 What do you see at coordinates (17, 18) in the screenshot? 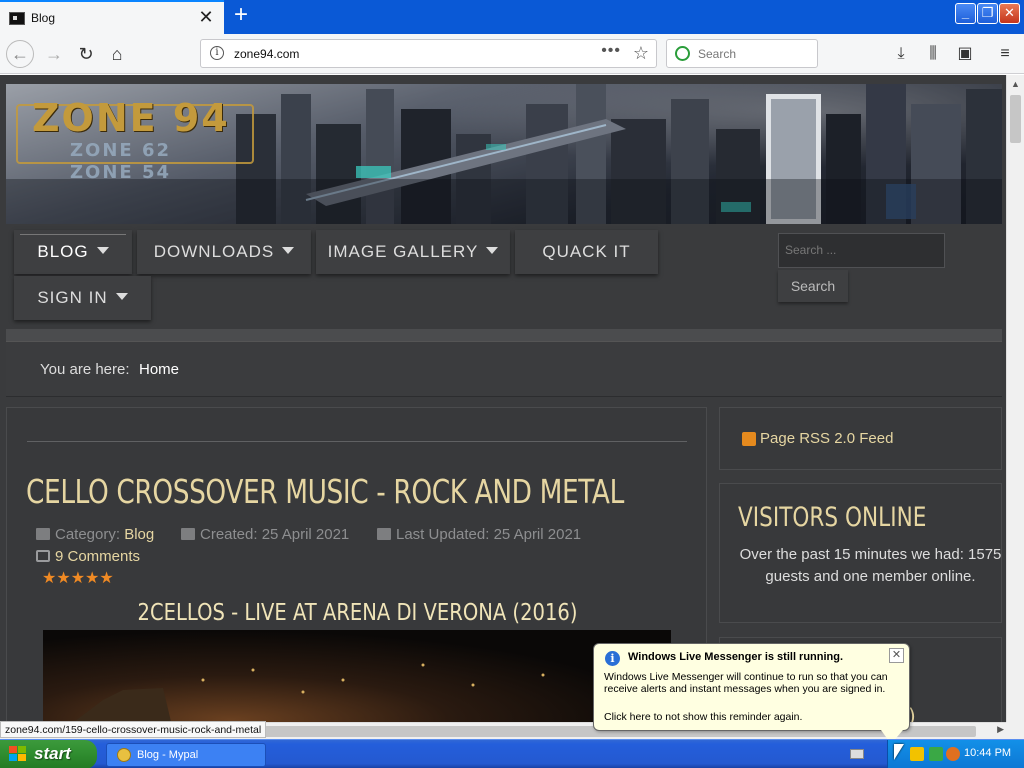
I see `site-favicon-icon` at bounding box center [17, 18].